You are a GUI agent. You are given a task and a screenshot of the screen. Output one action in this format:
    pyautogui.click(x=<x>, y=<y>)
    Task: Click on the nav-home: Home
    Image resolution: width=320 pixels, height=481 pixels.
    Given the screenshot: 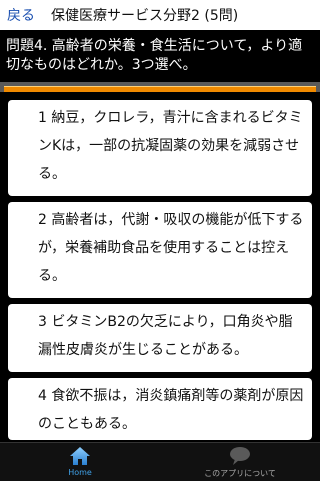 What is the action you would take?
    pyautogui.click(x=80, y=462)
    